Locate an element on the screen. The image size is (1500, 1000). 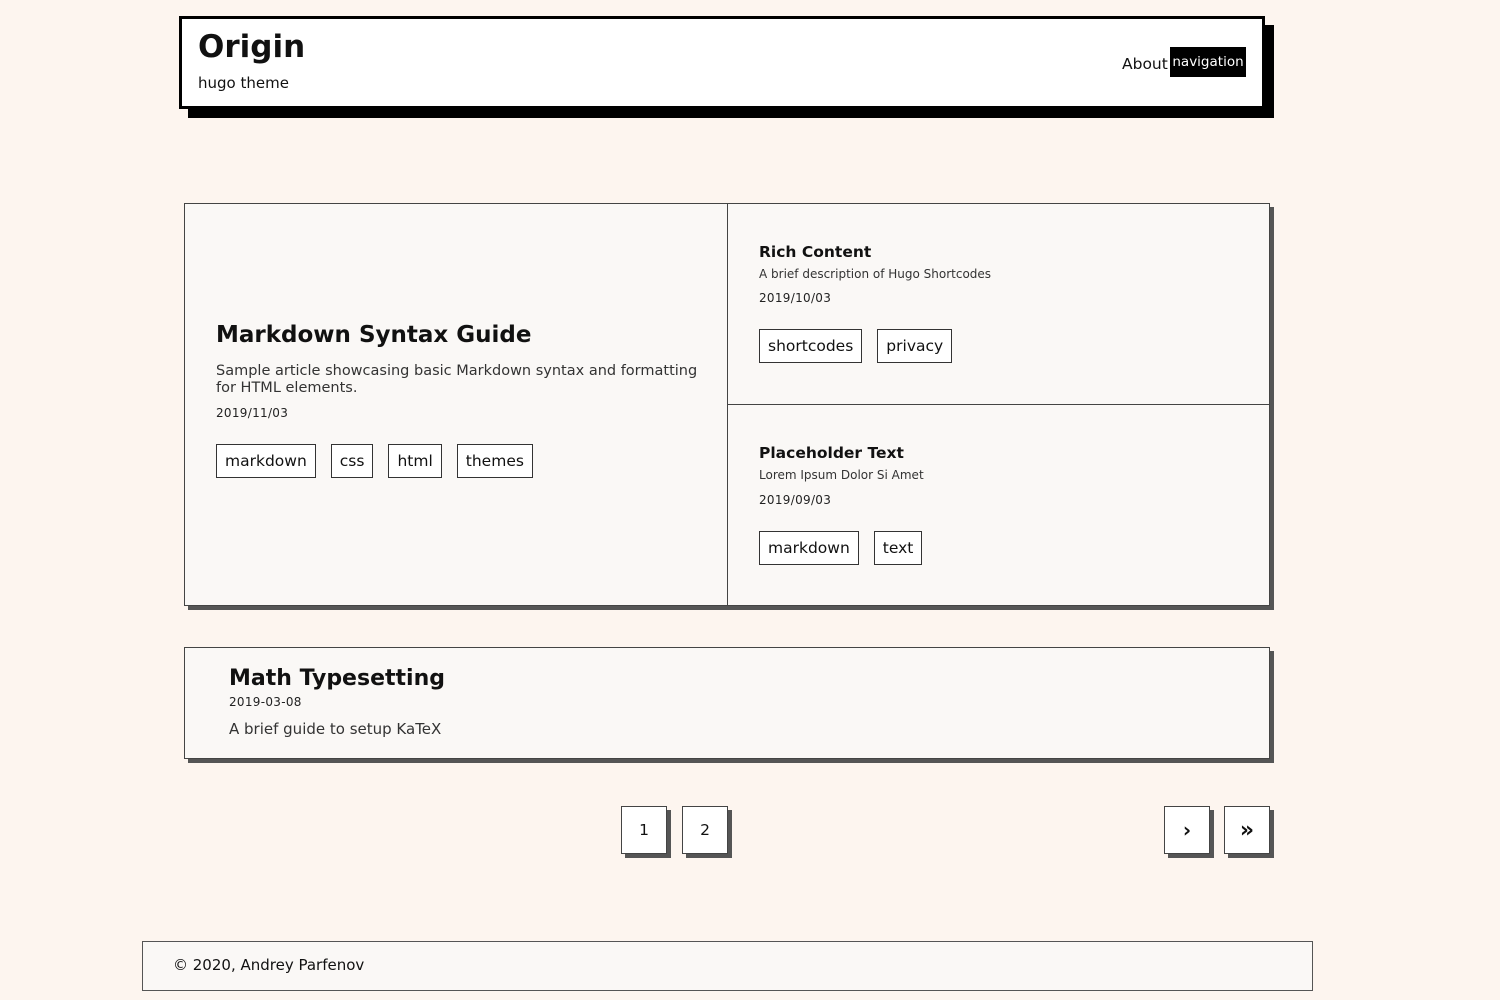
tag-themes: themes is located at coordinates (494, 461).